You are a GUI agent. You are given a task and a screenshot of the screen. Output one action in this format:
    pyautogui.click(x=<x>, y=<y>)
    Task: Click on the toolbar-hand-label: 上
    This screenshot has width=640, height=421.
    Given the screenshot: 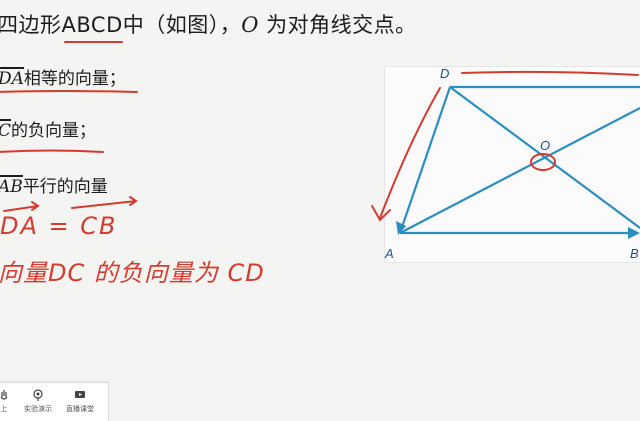 What is the action you would take?
    pyautogui.click(x=4, y=409)
    